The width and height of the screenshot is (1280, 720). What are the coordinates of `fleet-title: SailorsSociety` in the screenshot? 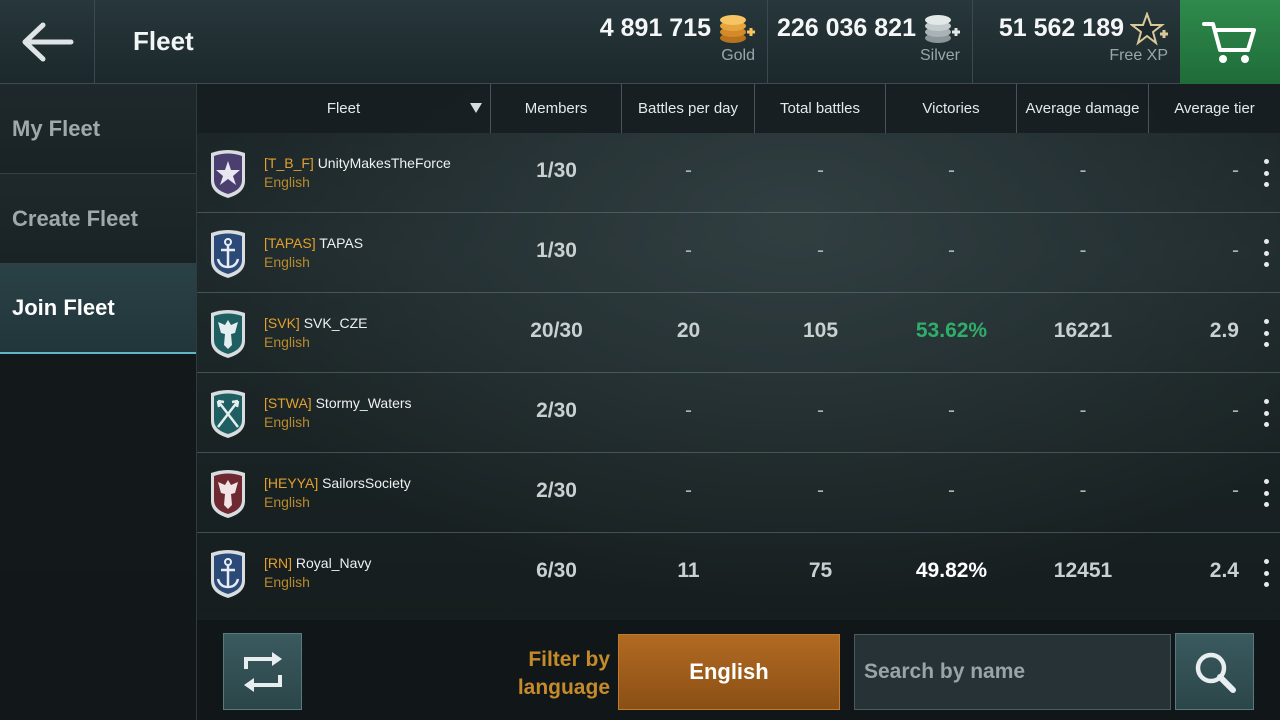 It's located at (366, 483).